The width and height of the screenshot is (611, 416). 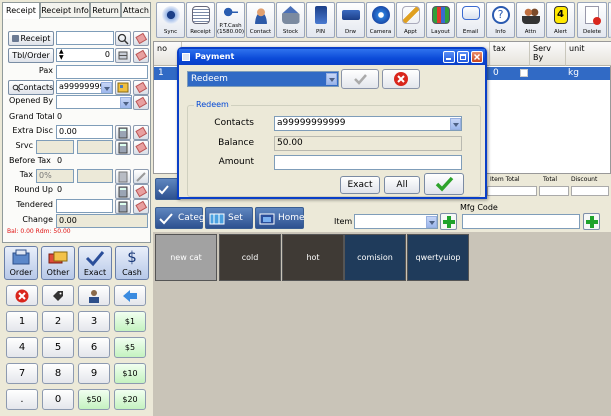 I want to click on close-button, so click(x=477, y=57).